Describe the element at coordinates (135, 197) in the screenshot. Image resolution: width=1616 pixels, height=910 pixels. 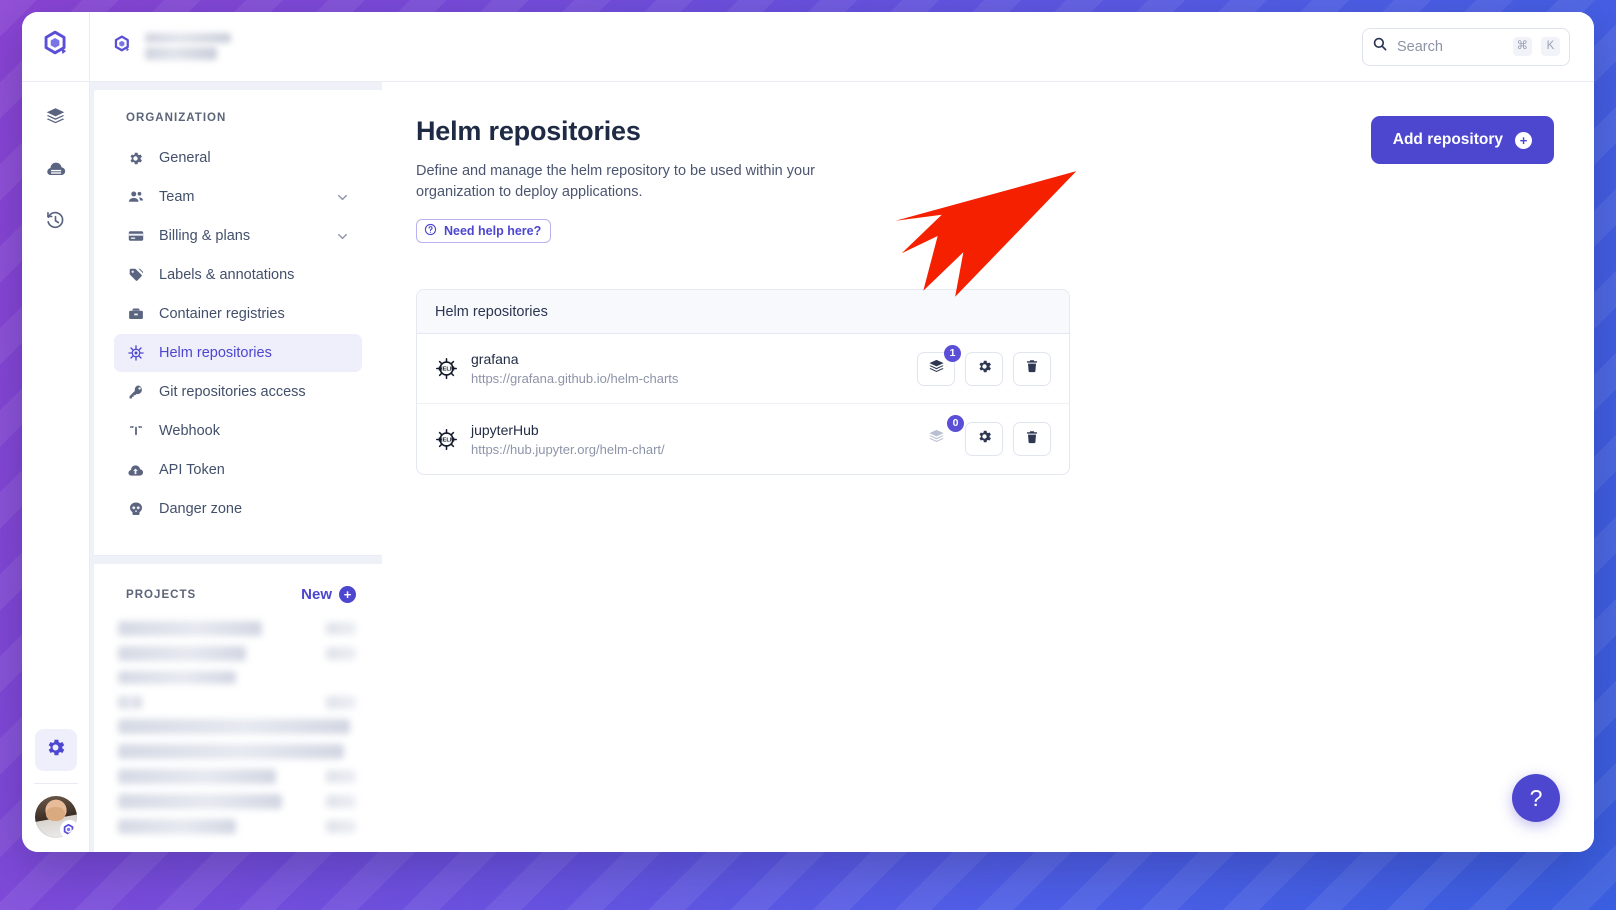
I see `users-icon` at that location.